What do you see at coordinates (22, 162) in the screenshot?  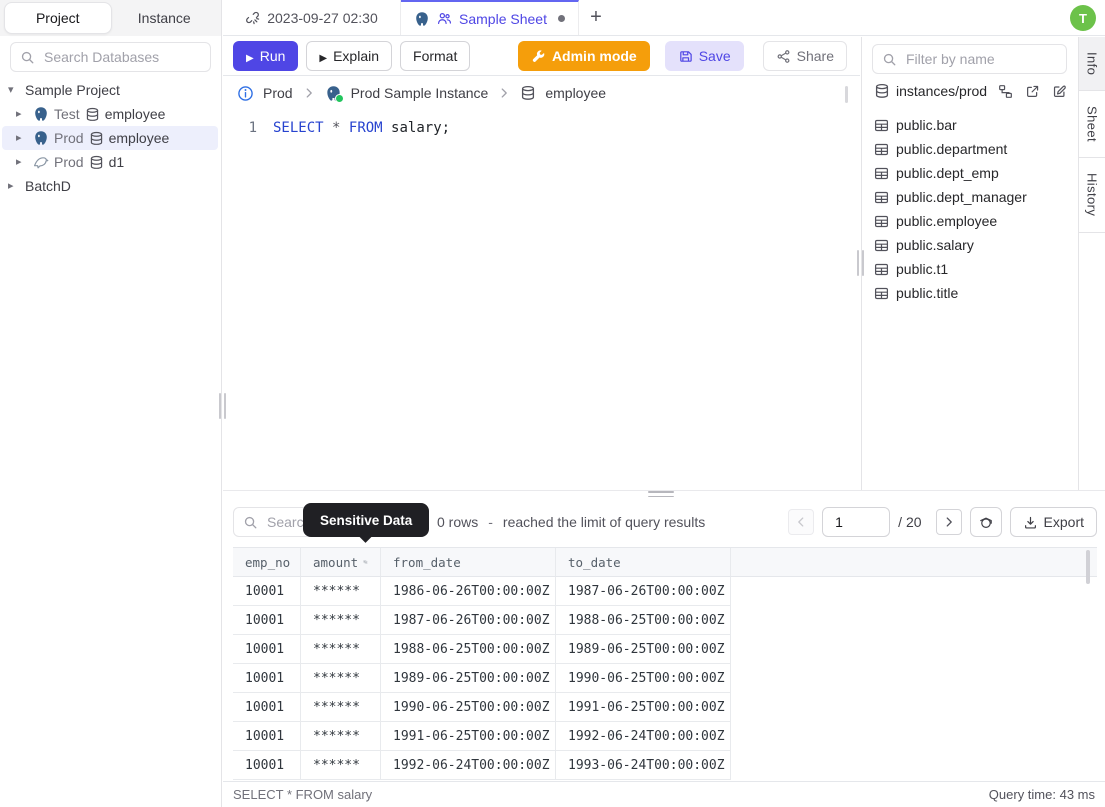 I see `tree-expand-icon` at bounding box center [22, 162].